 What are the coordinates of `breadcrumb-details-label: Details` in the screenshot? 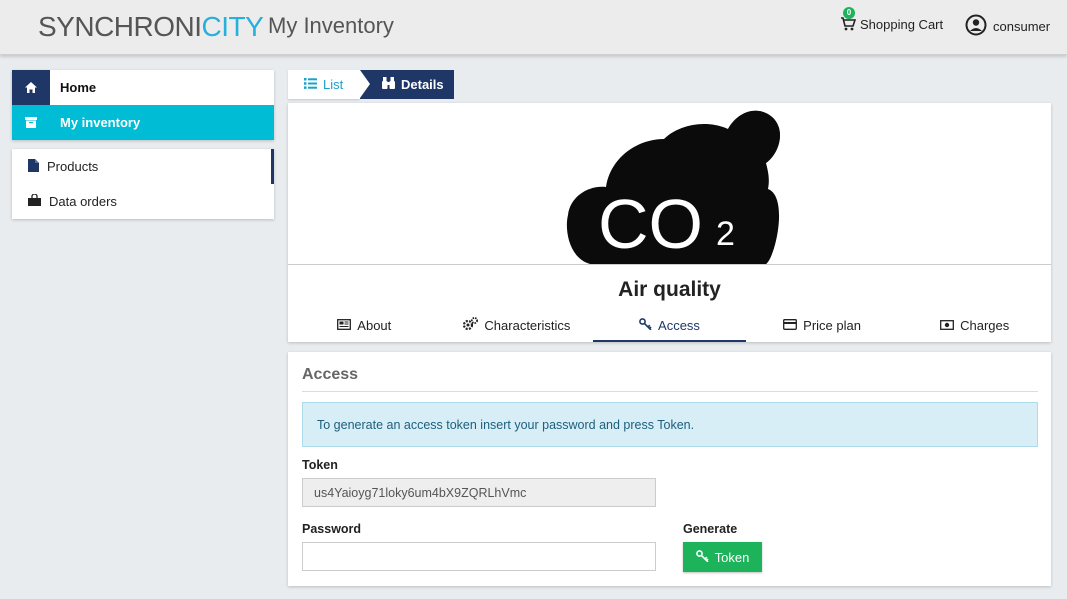 It's located at (422, 84).